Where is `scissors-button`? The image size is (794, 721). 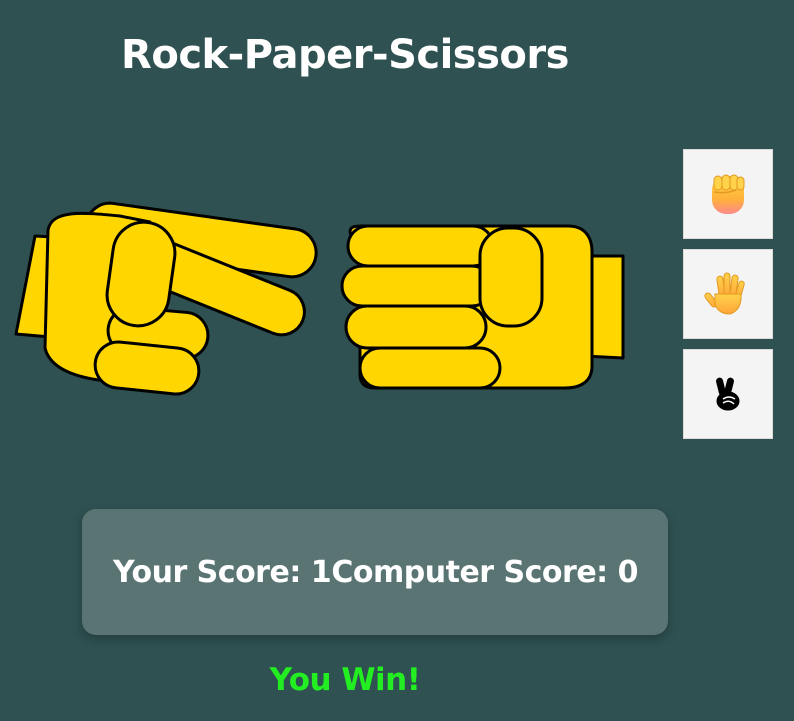
scissors-button is located at coordinates (728, 394).